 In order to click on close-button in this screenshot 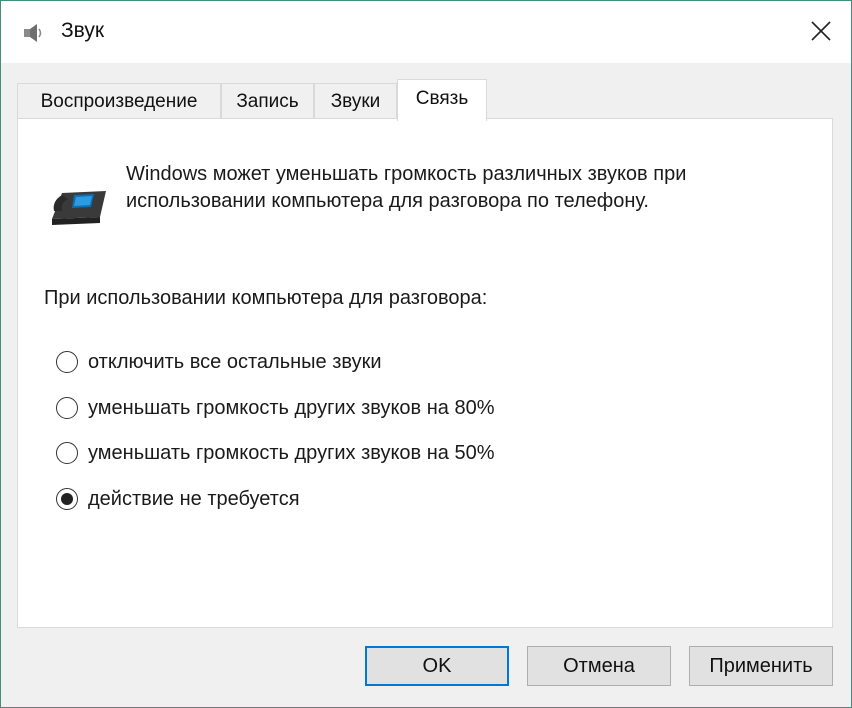, I will do `click(821, 31)`.